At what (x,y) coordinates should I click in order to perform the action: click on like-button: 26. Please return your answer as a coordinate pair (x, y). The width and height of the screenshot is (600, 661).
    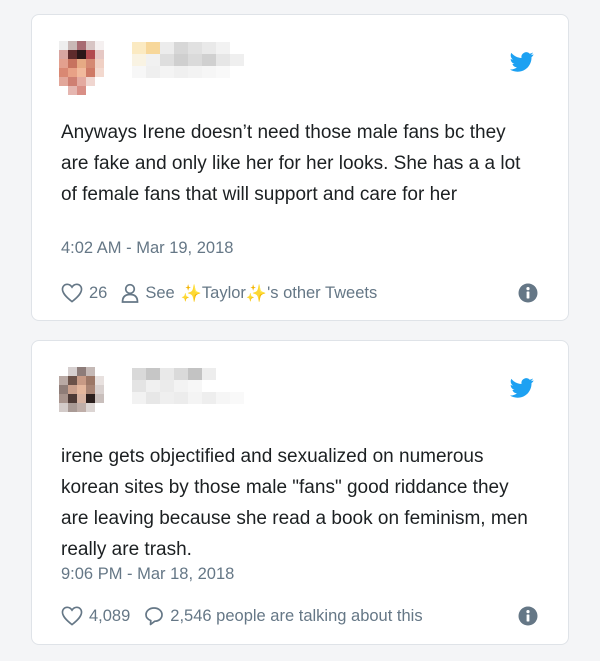
    Looking at the image, I should click on (84, 293).